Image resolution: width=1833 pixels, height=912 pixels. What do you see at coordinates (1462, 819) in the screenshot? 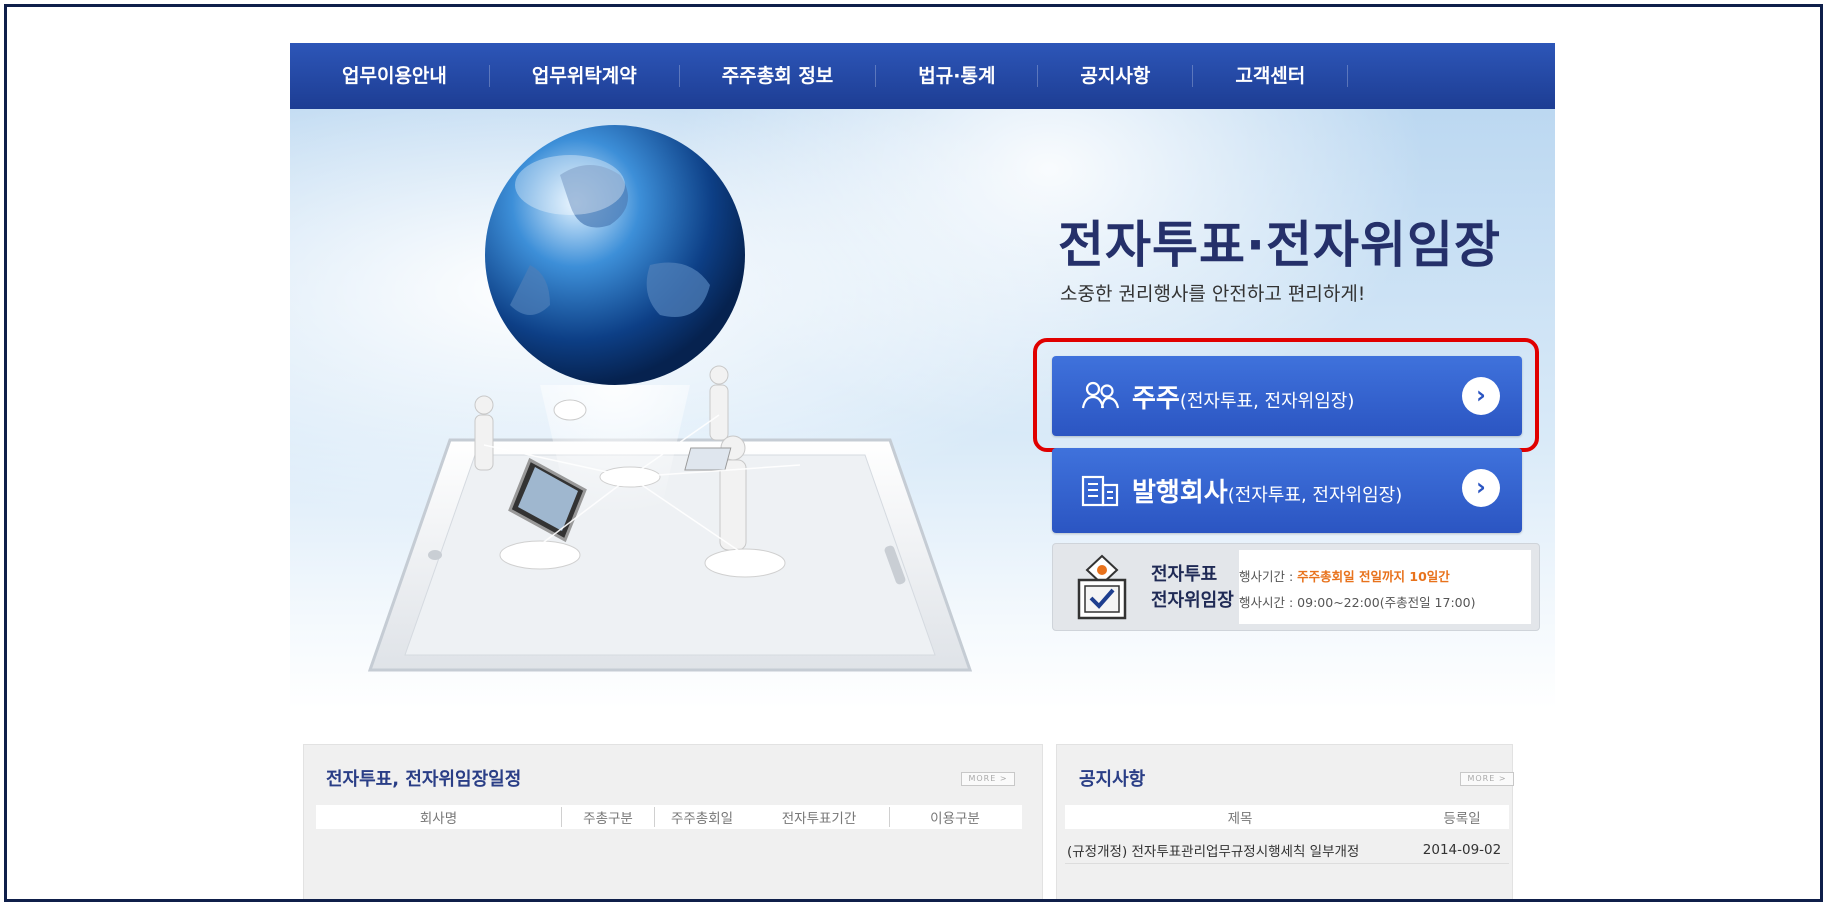
I see `column-date: 등록일` at bounding box center [1462, 819].